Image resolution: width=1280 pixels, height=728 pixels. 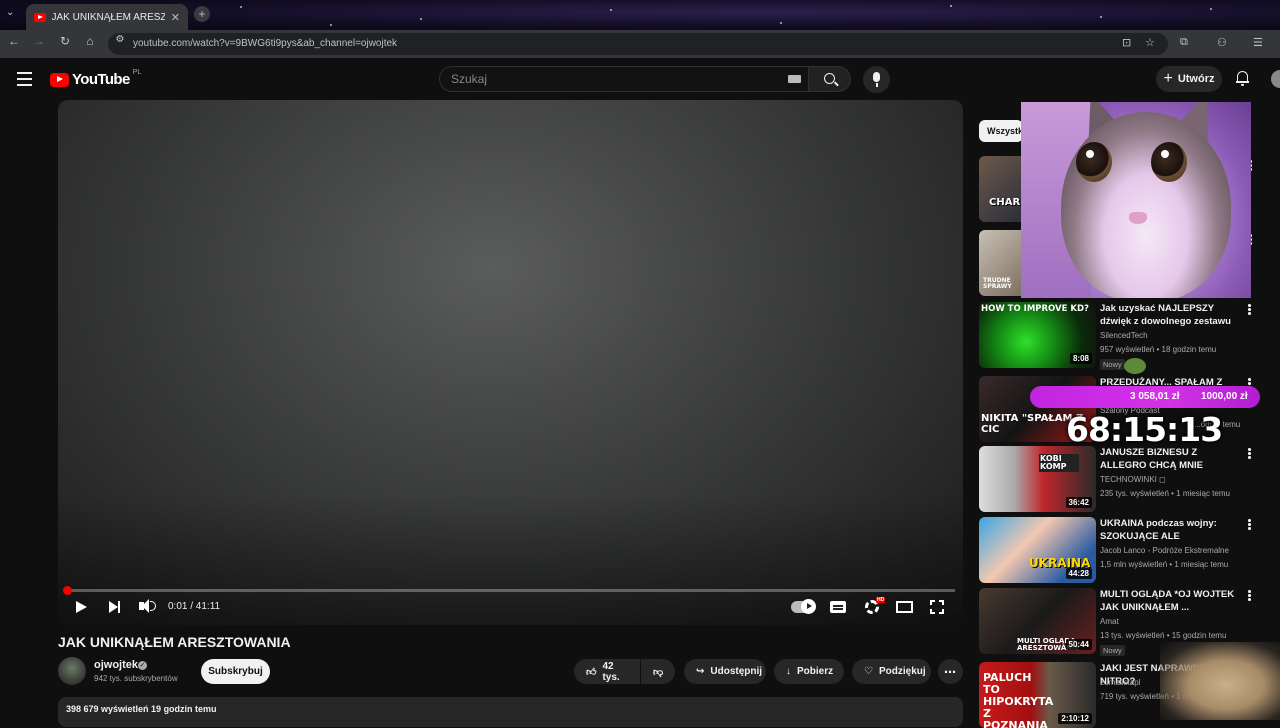 What do you see at coordinates (876, 77) in the screenshot?
I see `microphone-icon` at bounding box center [876, 77].